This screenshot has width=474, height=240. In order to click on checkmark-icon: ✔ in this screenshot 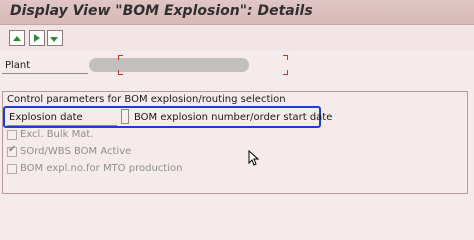, I will do `click(12, 149)`.